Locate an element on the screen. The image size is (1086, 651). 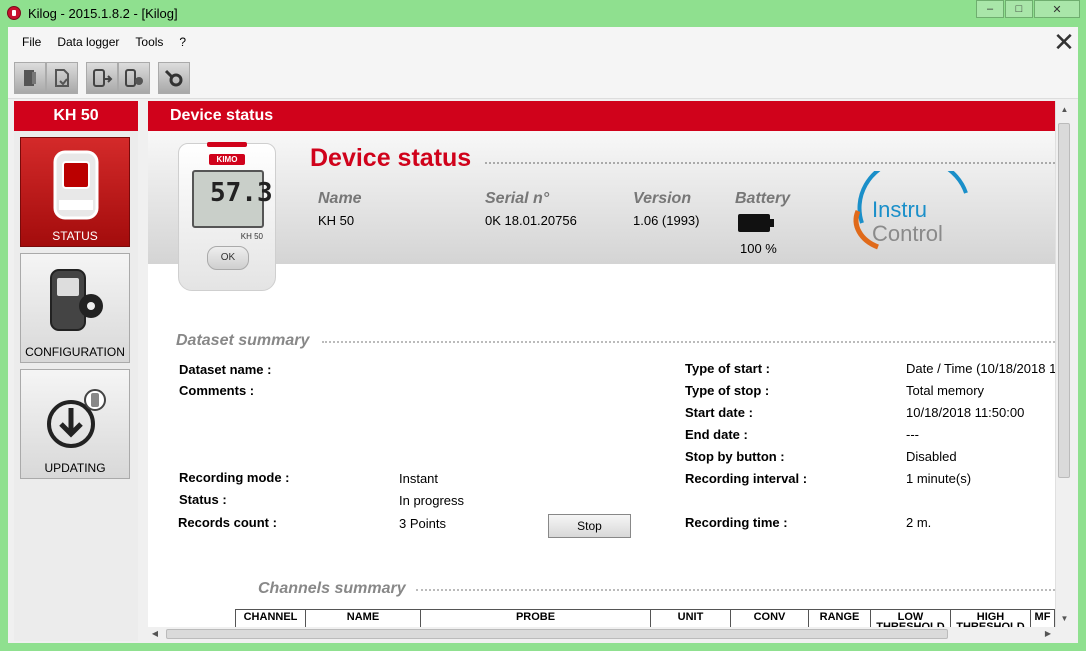
column-header-name: NAME is located at coordinates (363, 618).